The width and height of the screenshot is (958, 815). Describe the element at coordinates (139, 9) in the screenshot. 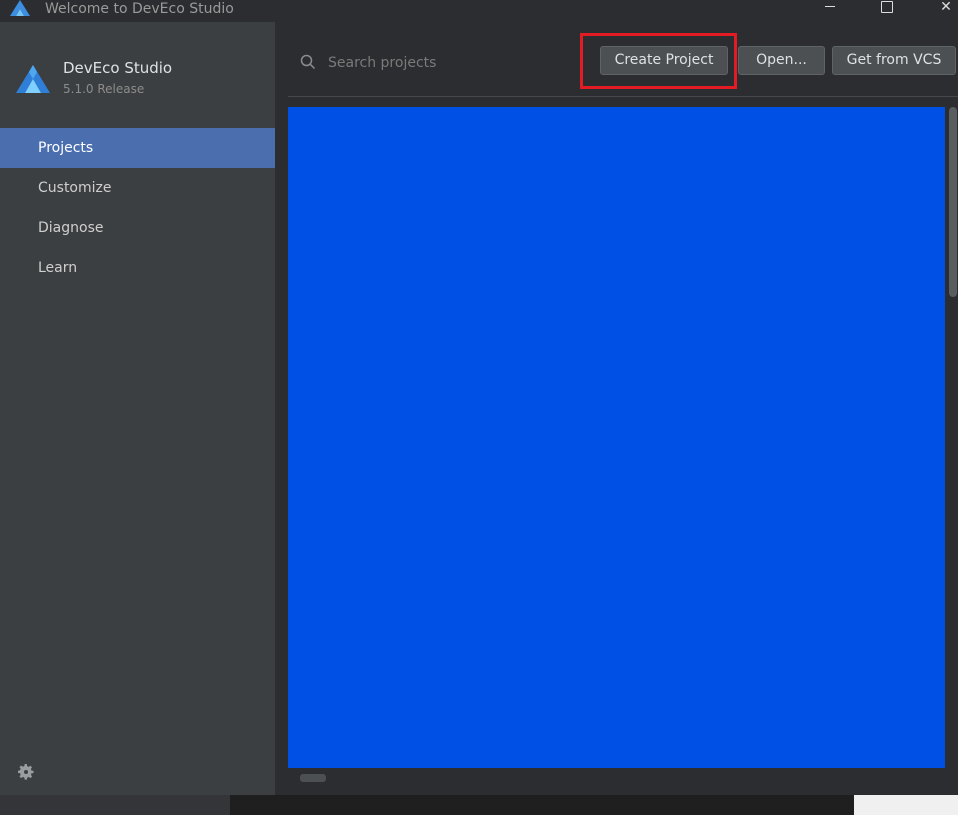

I see `window-title: Welcome to DevEco Studio` at that location.